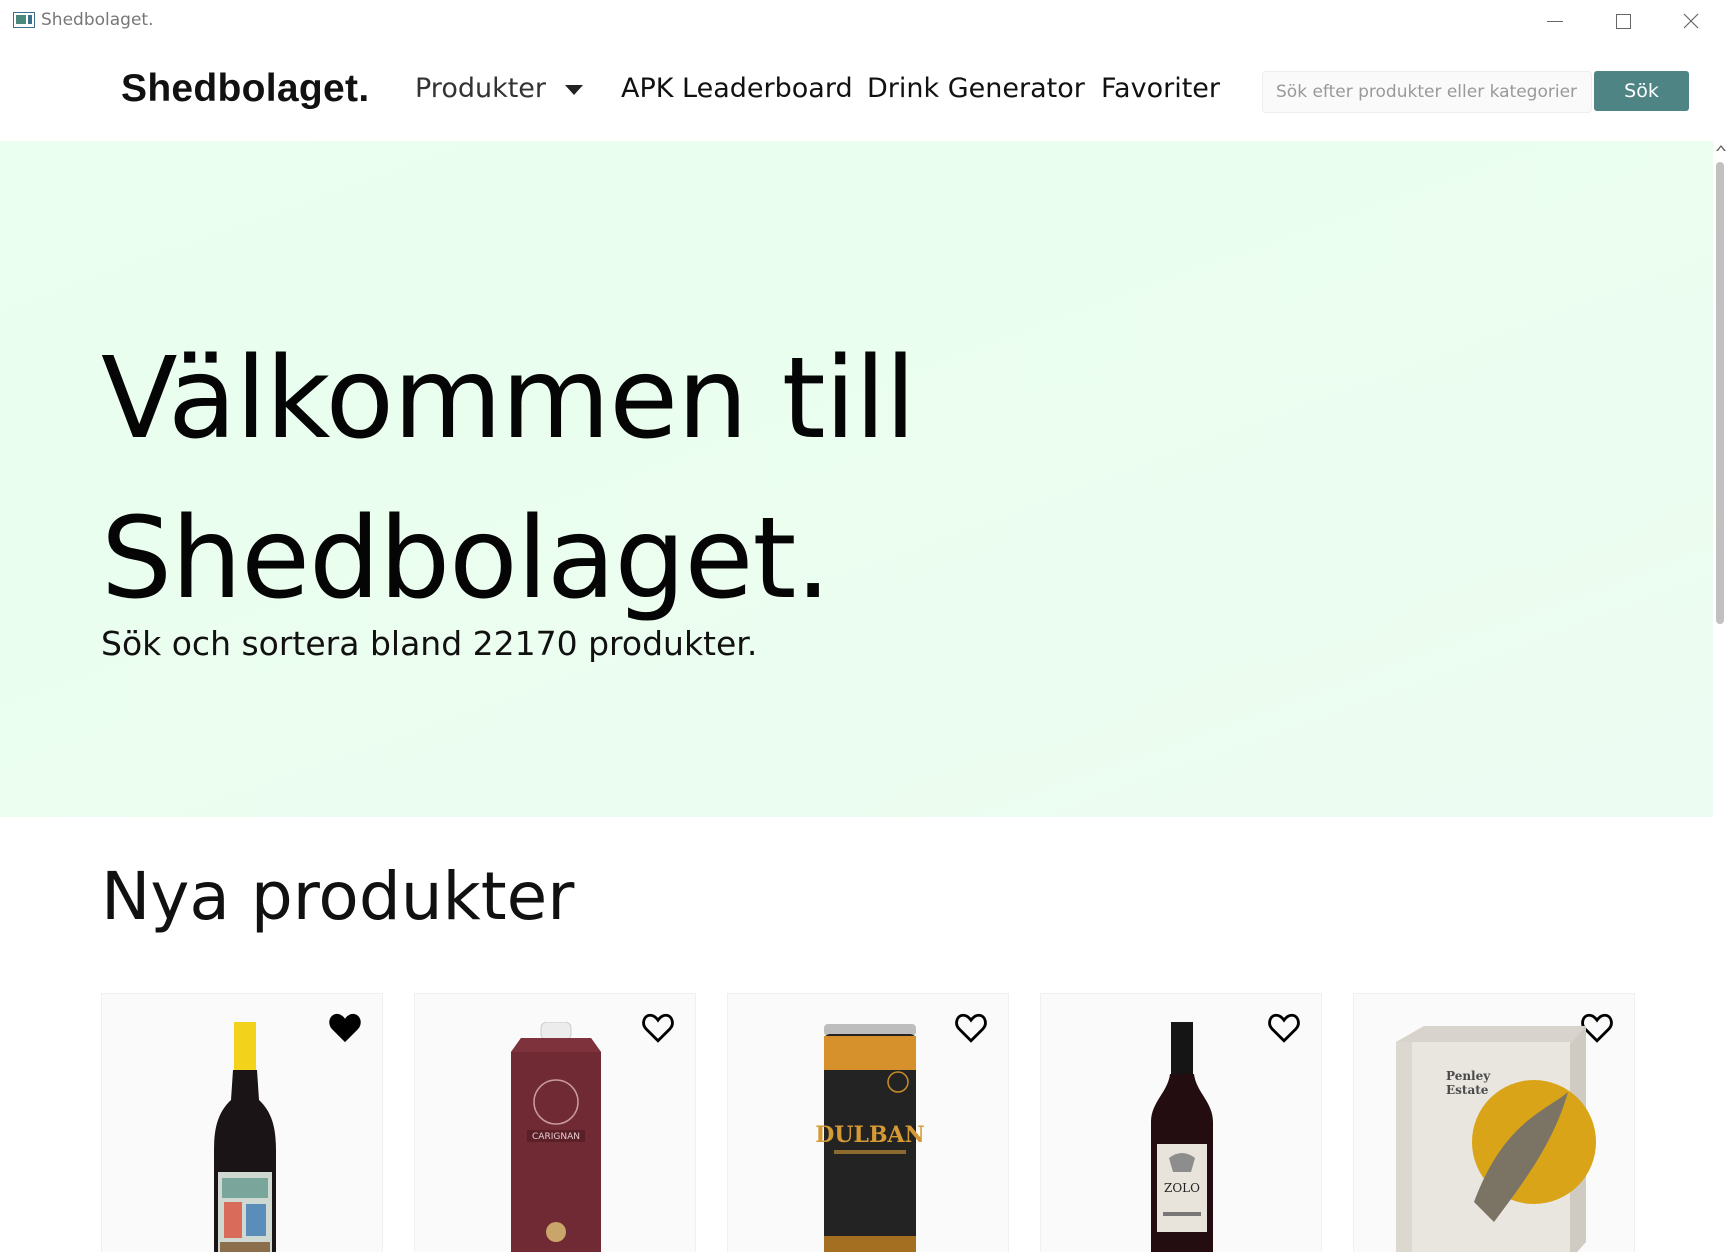 The image size is (1727, 1252). What do you see at coordinates (1182, 1188) in the screenshot?
I see `product-label-text: ZOLO` at bounding box center [1182, 1188].